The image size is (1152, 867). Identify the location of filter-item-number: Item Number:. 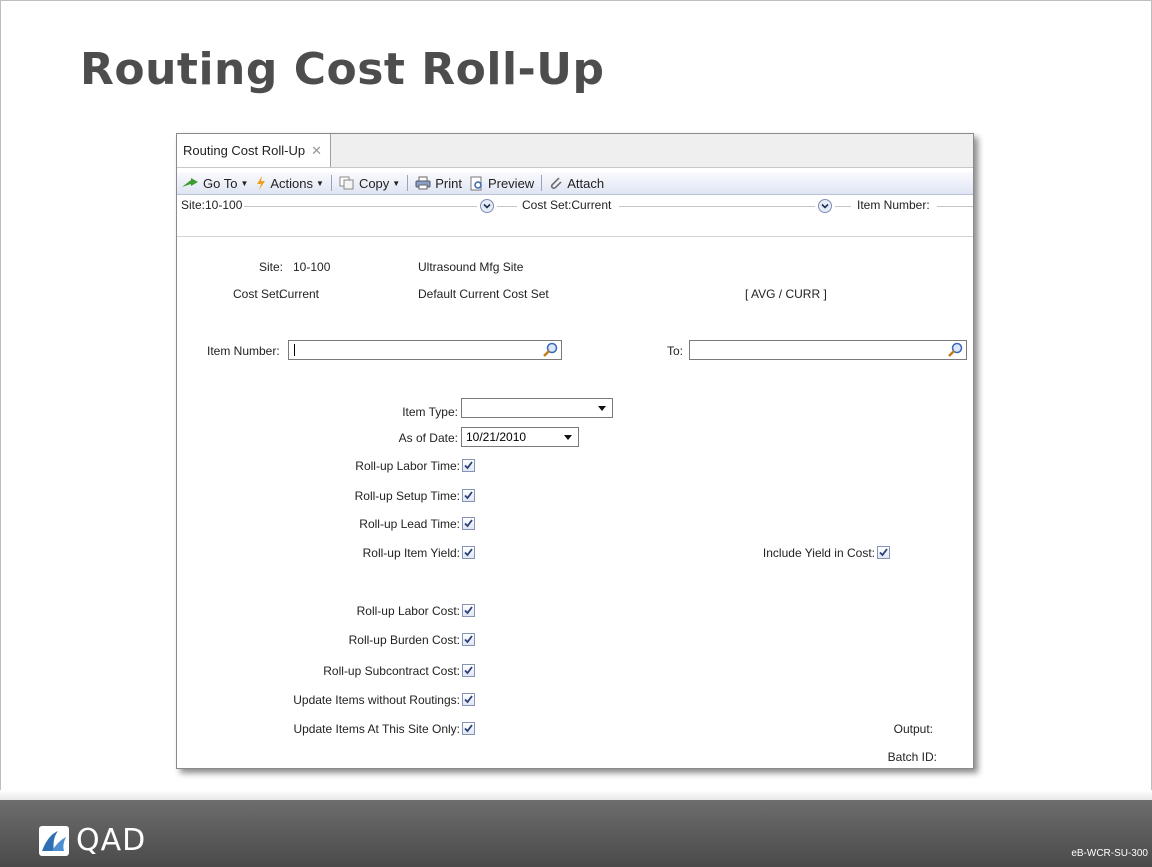
(893, 205).